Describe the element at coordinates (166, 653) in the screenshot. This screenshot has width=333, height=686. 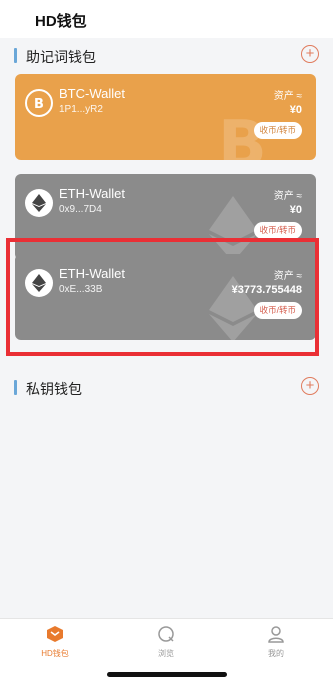
I see `tab-label: 浏览` at that location.